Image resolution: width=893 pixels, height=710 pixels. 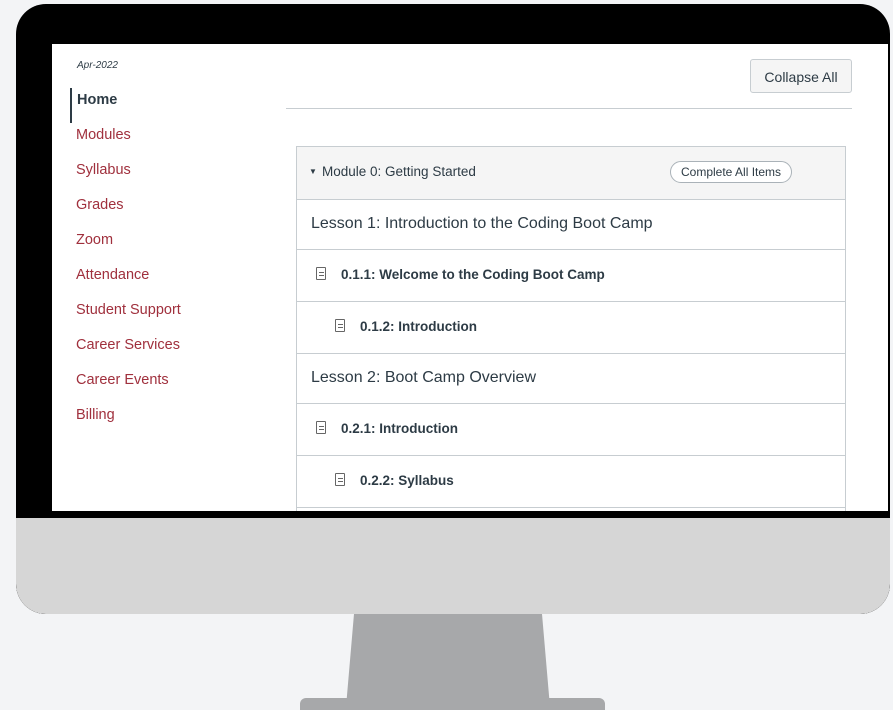 What do you see at coordinates (453, 566) in the screenshot?
I see `monitor-chin` at bounding box center [453, 566].